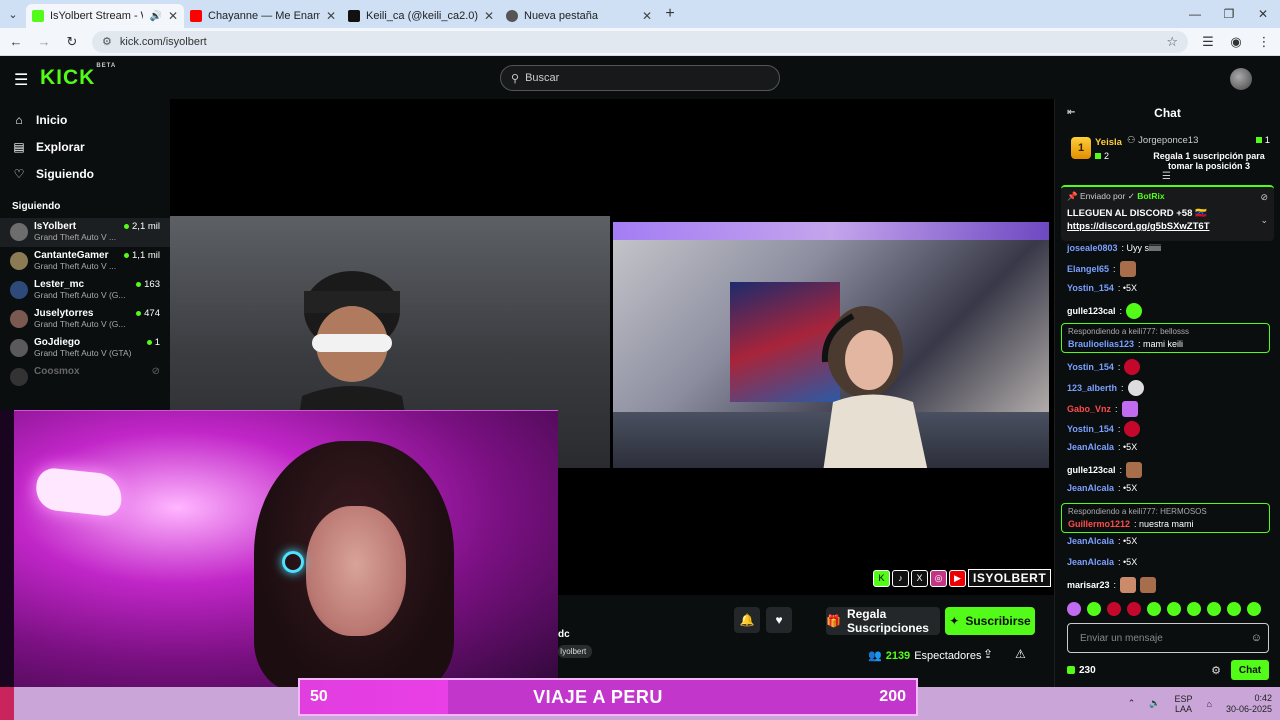 Image resolution: width=1280 pixels, height=720 pixels. What do you see at coordinates (19, 119) in the screenshot?
I see `home-icon: ⌂` at bounding box center [19, 119].